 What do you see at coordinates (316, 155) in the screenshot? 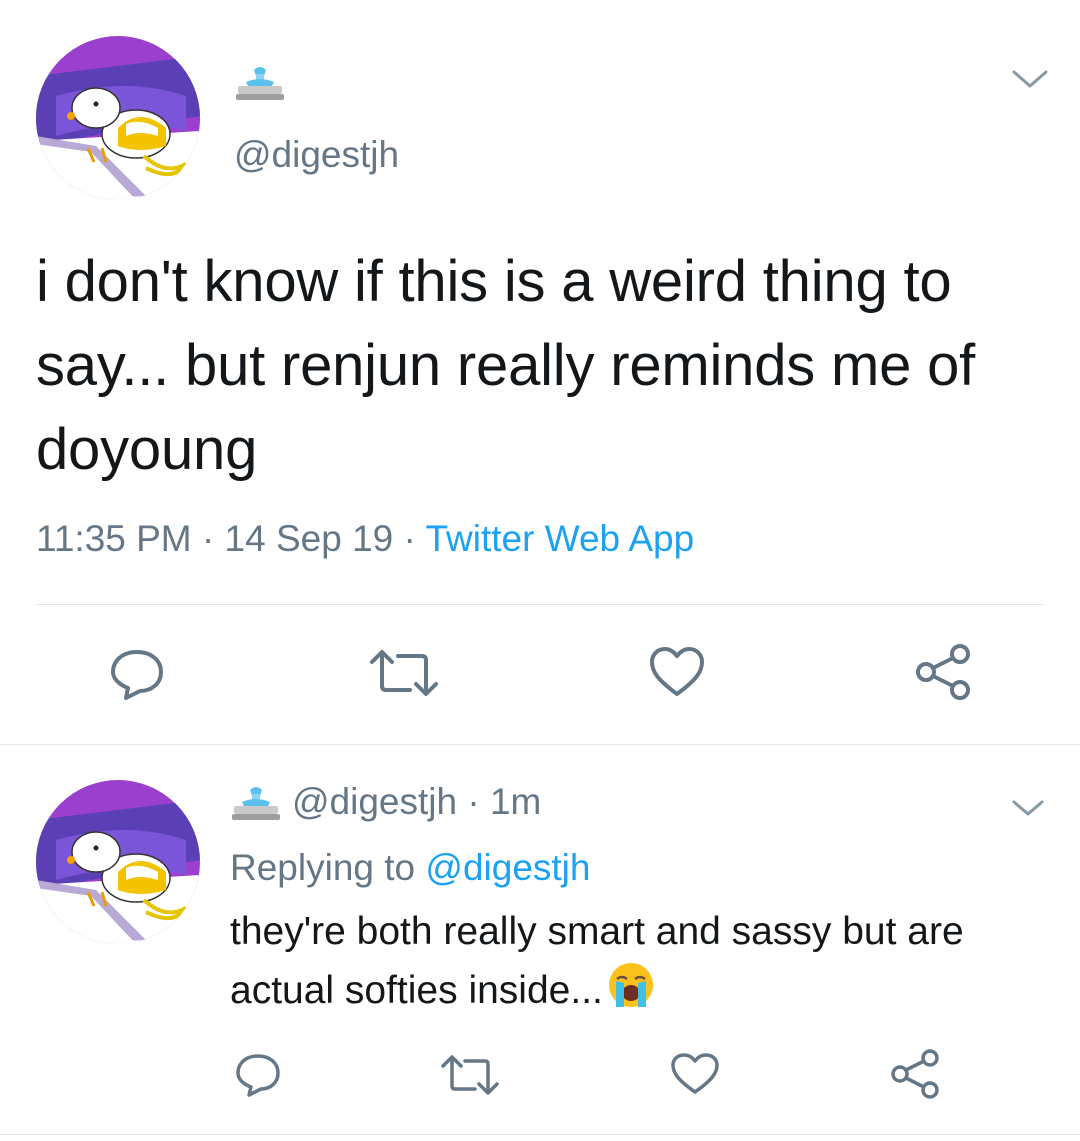
I see `main-handle: @digestjh` at bounding box center [316, 155].